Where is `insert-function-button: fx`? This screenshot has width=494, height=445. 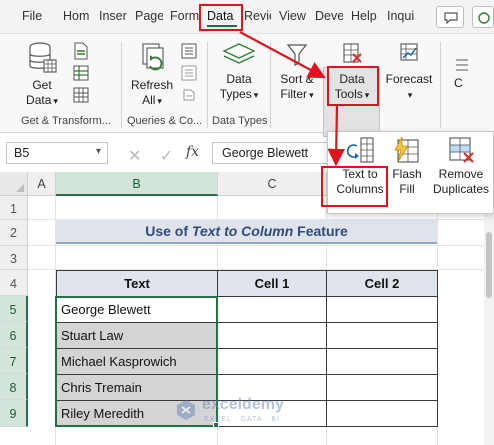
insert-function-button: fx is located at coordinates (192, 152).